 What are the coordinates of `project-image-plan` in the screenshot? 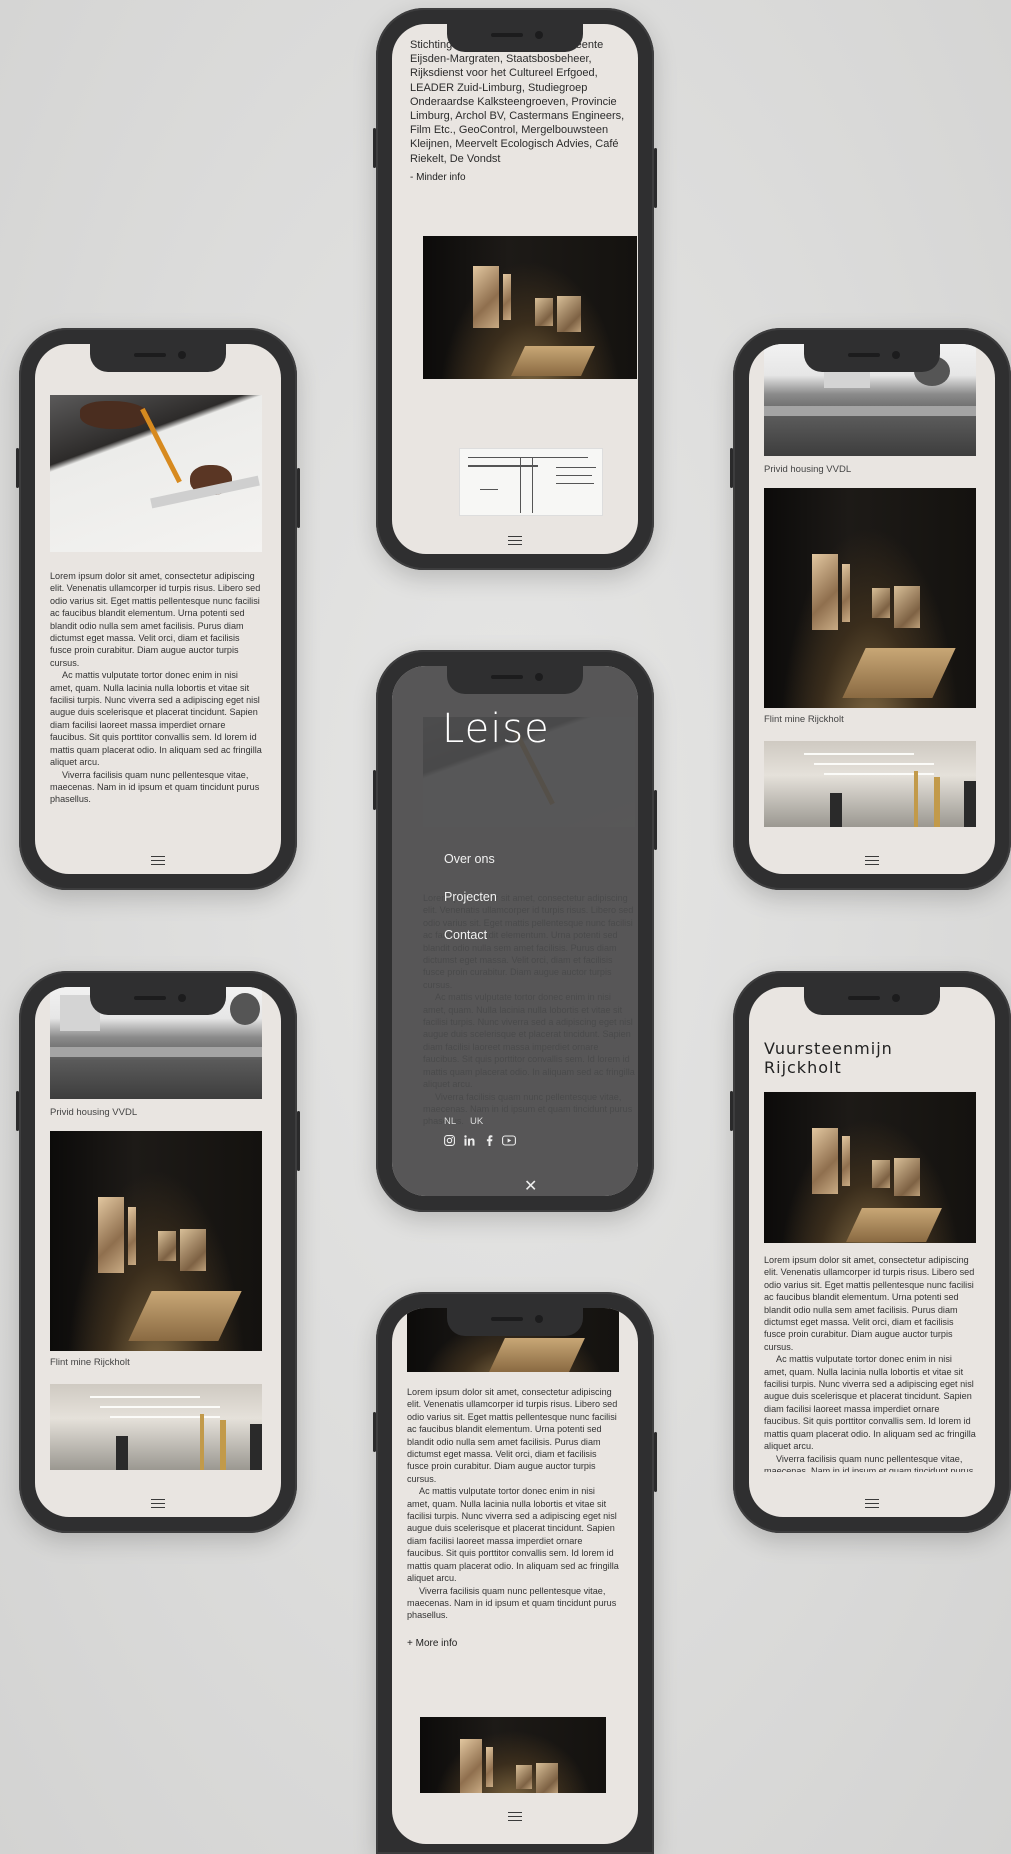 It's located at (531, 482).